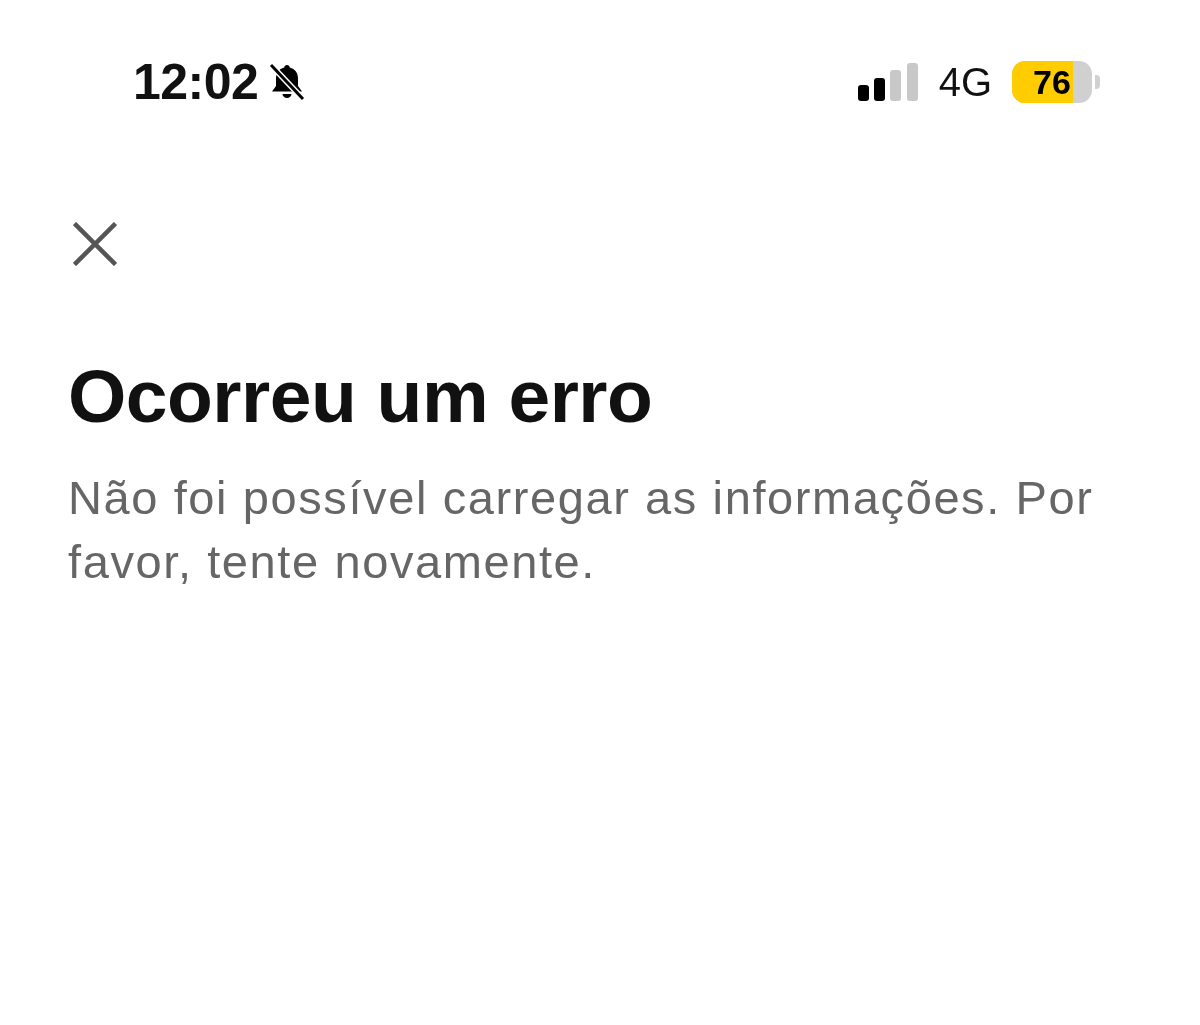 The height and width of the screenshot is (1025, 1200). I want to click on error-title: Ocorreu um erro, so click(360, 396).